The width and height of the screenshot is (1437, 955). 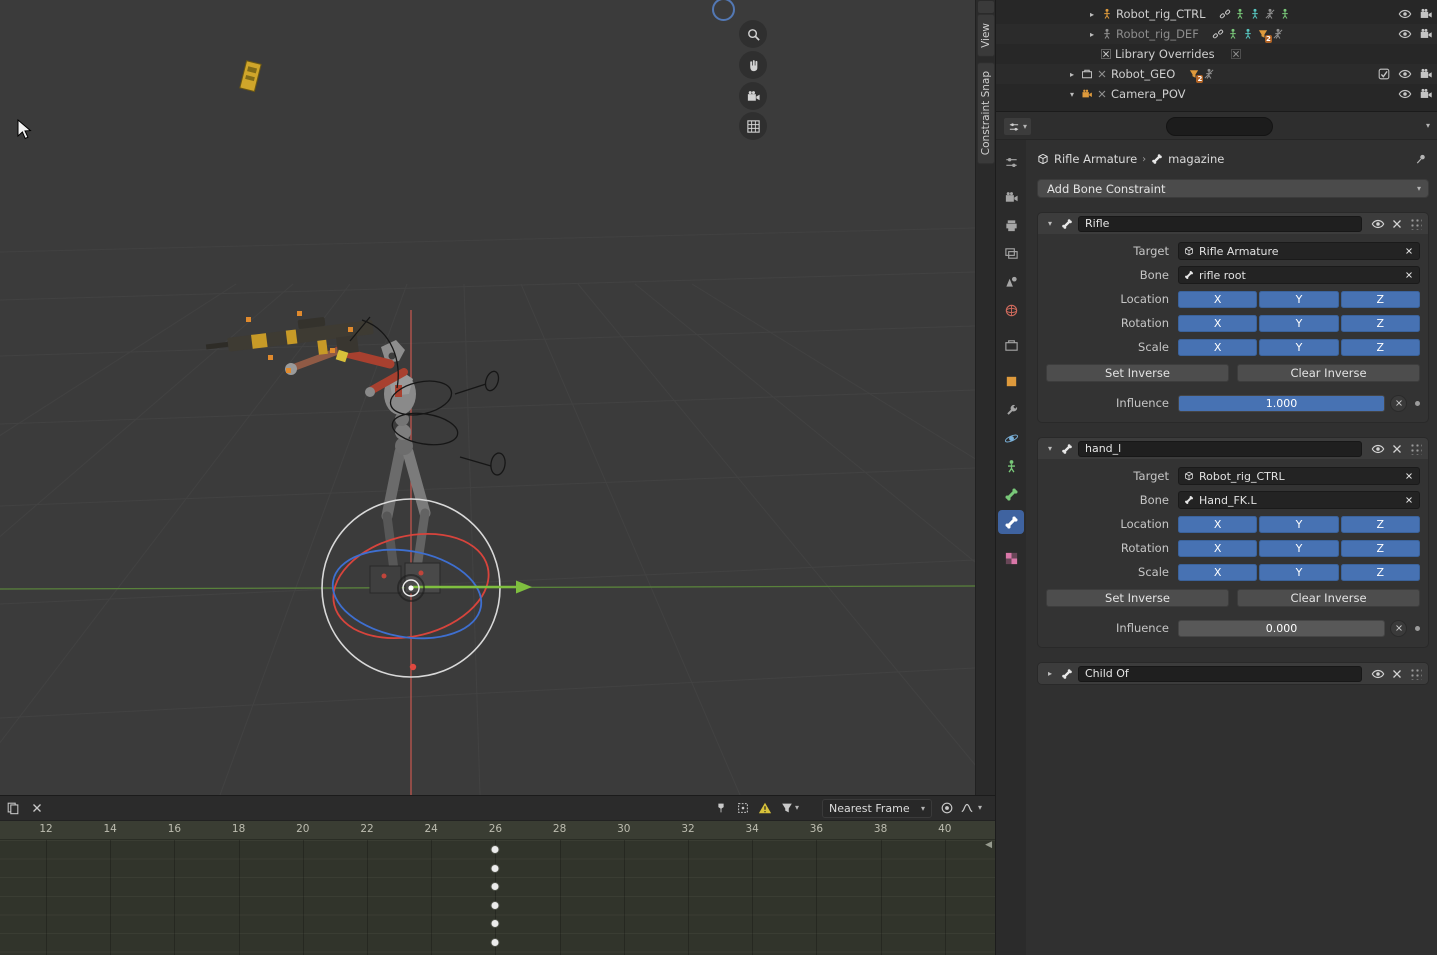 I want to click on constraint-header: ▸ Child Of, so click(x=1233, y=673).